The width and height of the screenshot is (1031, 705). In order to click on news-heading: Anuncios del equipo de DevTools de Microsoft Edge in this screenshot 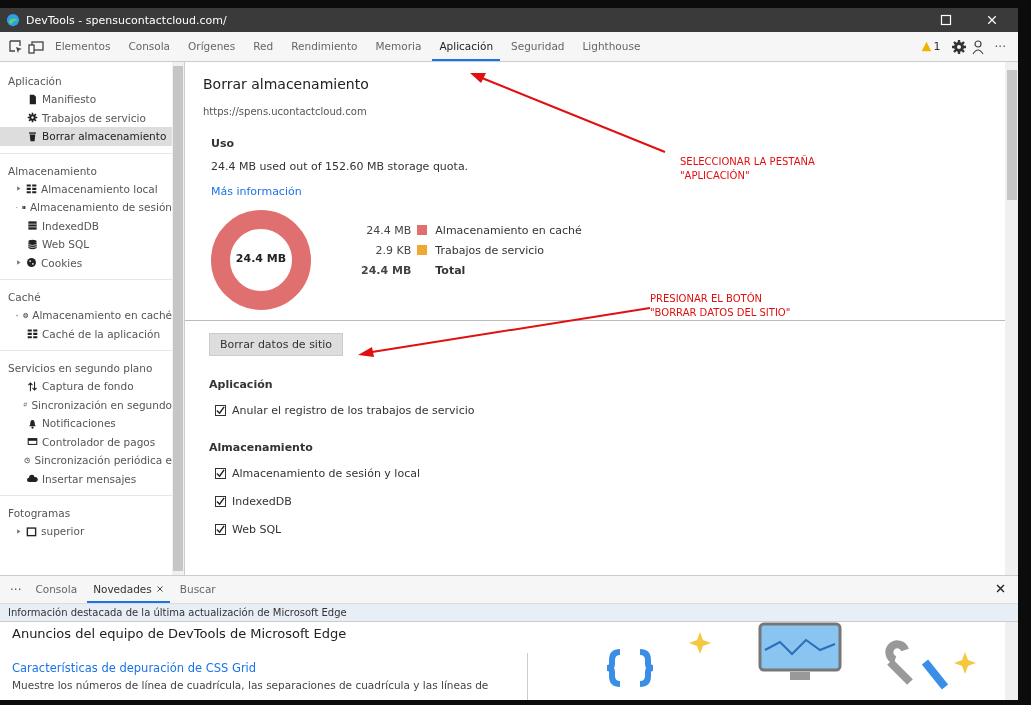, I will do `click(180, 633)`.